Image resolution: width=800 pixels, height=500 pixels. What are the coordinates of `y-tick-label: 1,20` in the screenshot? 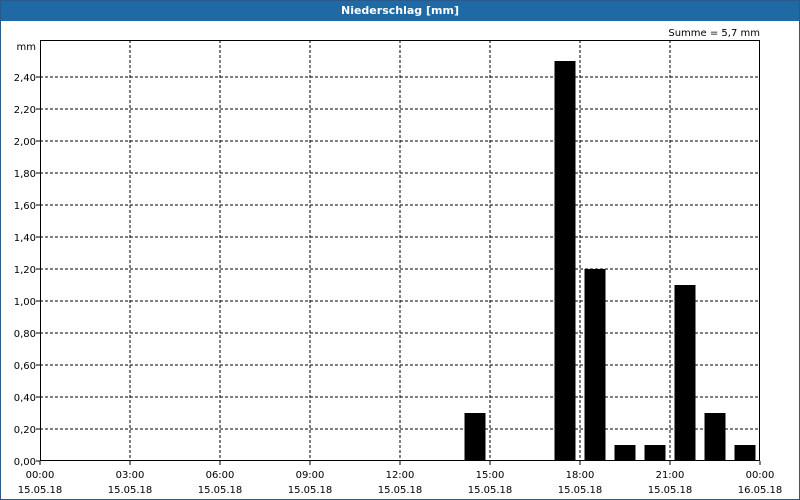 It's located at (25, 270).